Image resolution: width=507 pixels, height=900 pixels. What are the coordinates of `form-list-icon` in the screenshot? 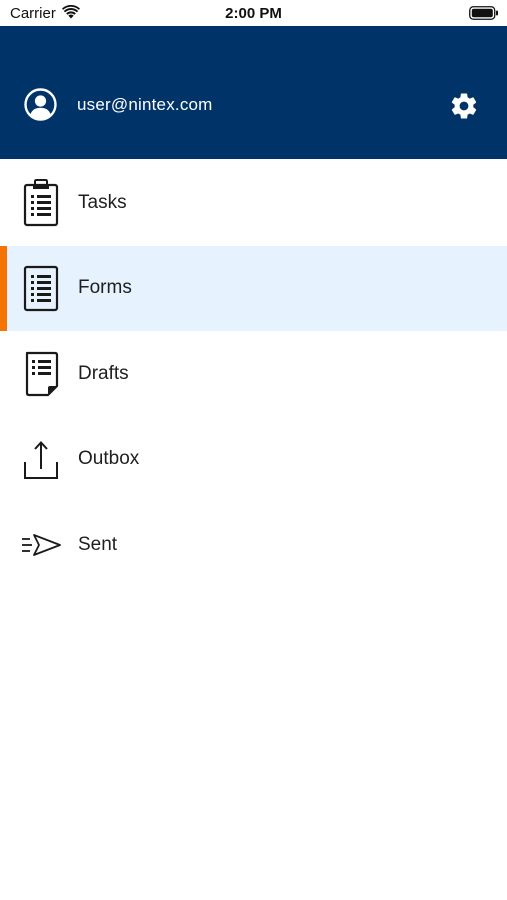 It's located at (41, 289).